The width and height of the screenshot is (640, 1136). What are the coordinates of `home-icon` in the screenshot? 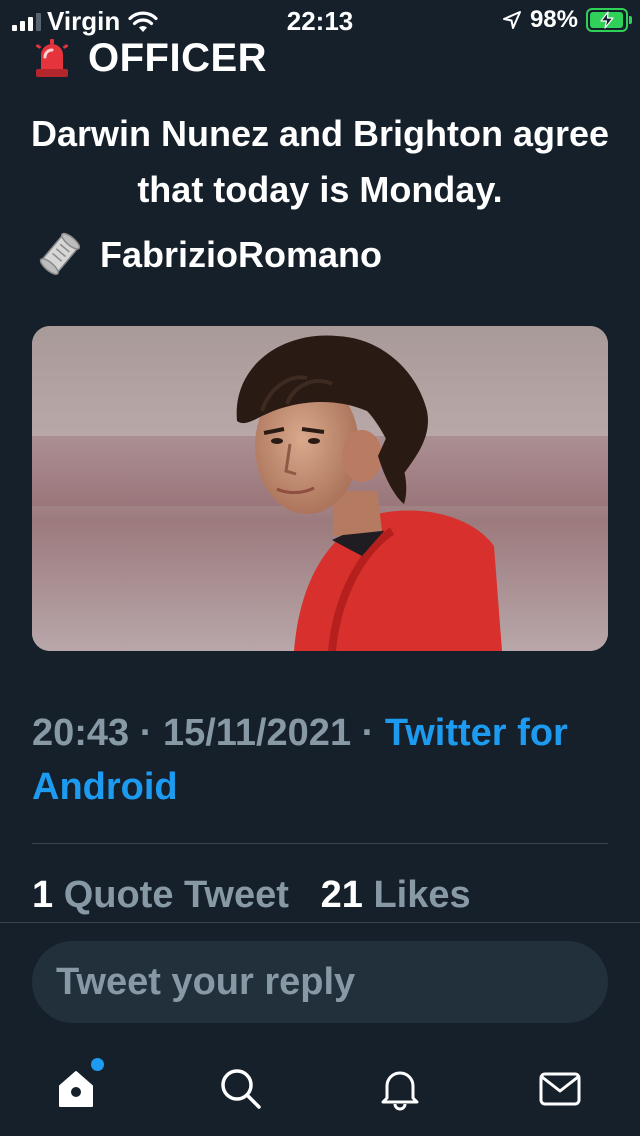 It's located at (76, 1089).